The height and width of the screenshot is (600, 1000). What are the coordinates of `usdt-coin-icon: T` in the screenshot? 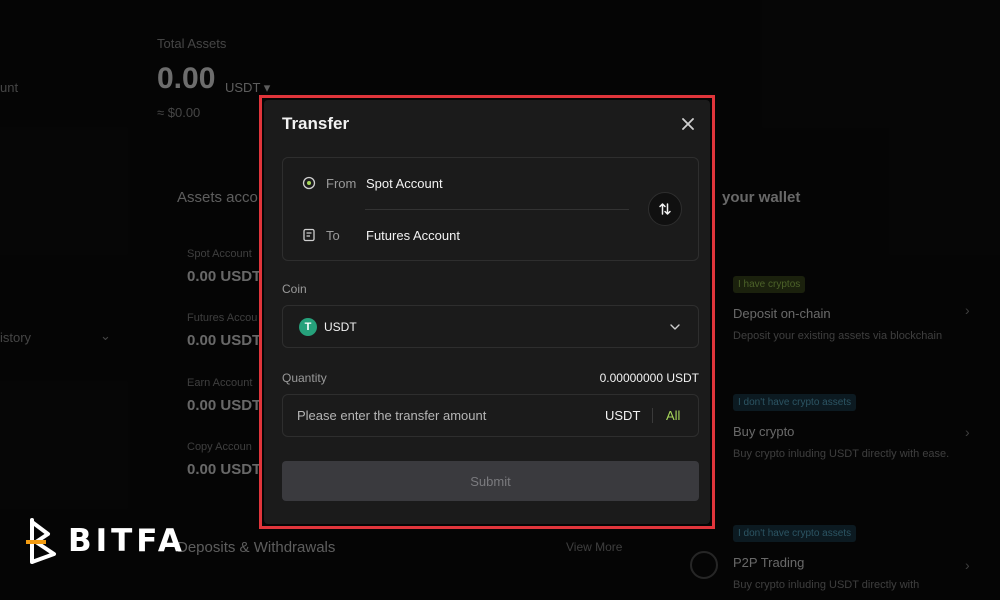 It's located at (308, 326).